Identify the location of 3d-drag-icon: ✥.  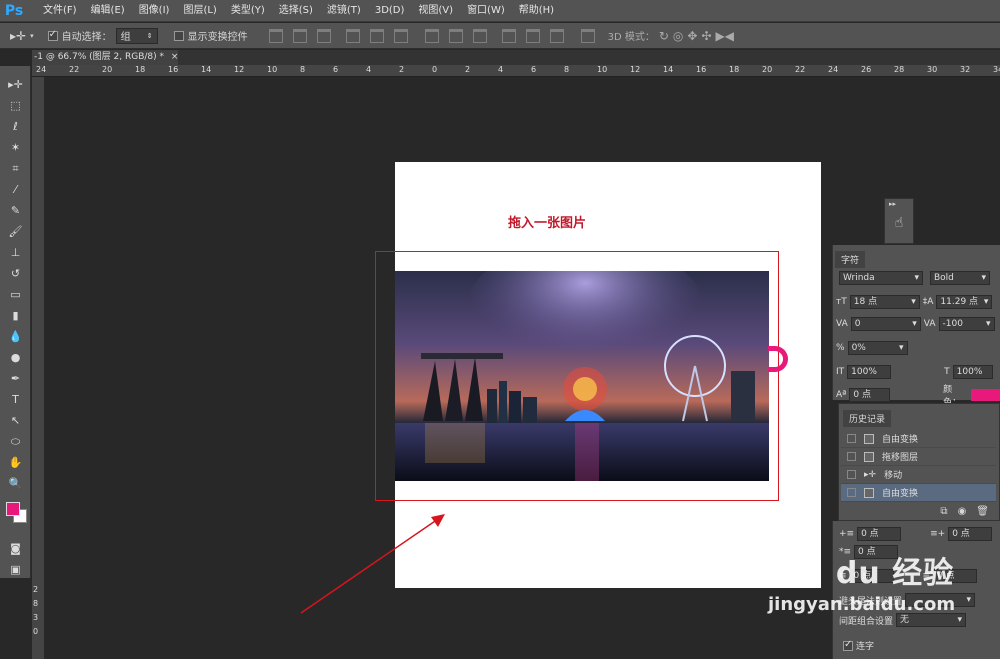
(692, 36).